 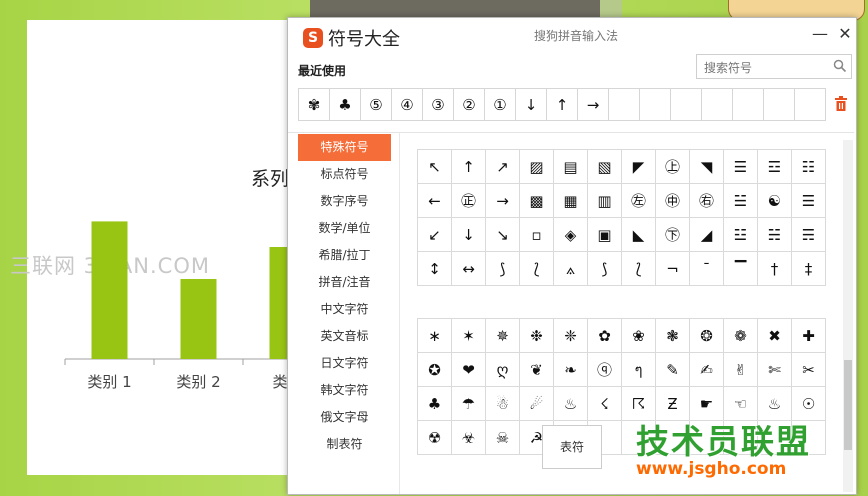 I want to click on symbol-cell: ☉, so click(x=809, y=404).